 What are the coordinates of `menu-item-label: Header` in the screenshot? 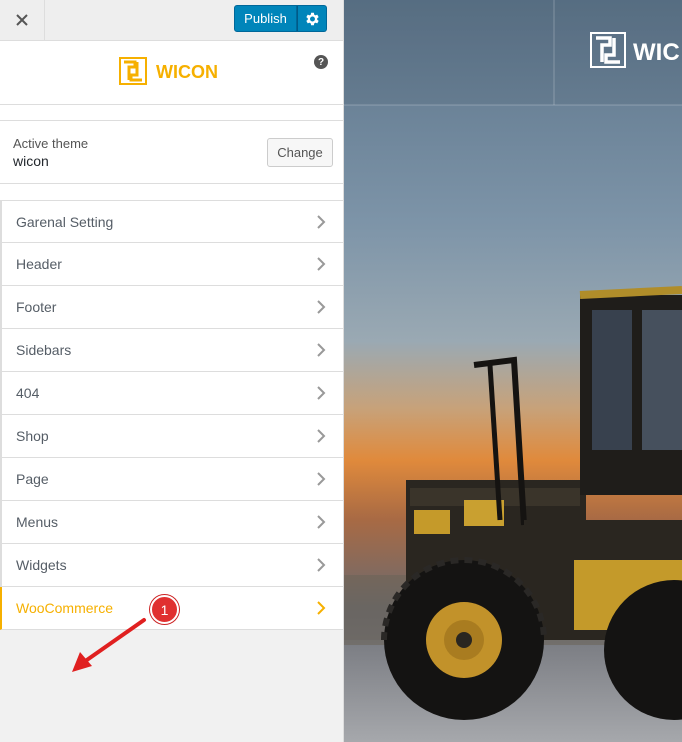 It's located at (39, 264).